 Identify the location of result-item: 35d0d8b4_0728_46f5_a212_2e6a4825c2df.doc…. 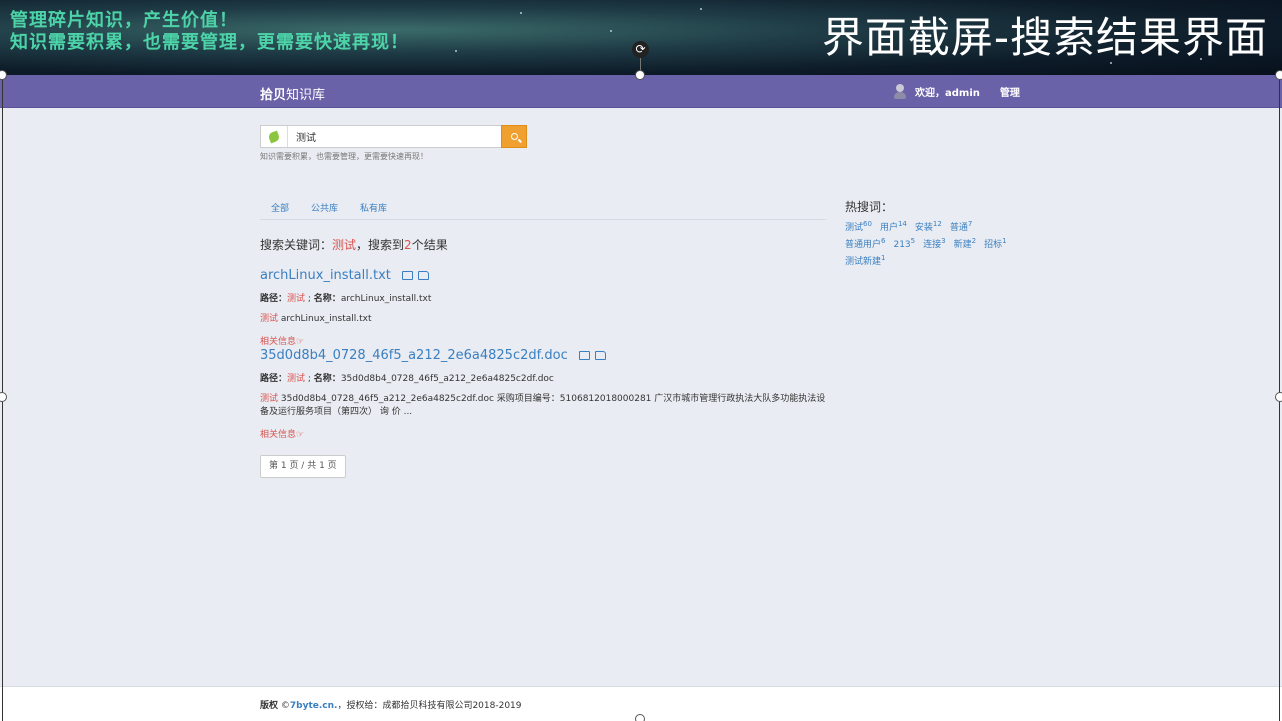
(543, 394).